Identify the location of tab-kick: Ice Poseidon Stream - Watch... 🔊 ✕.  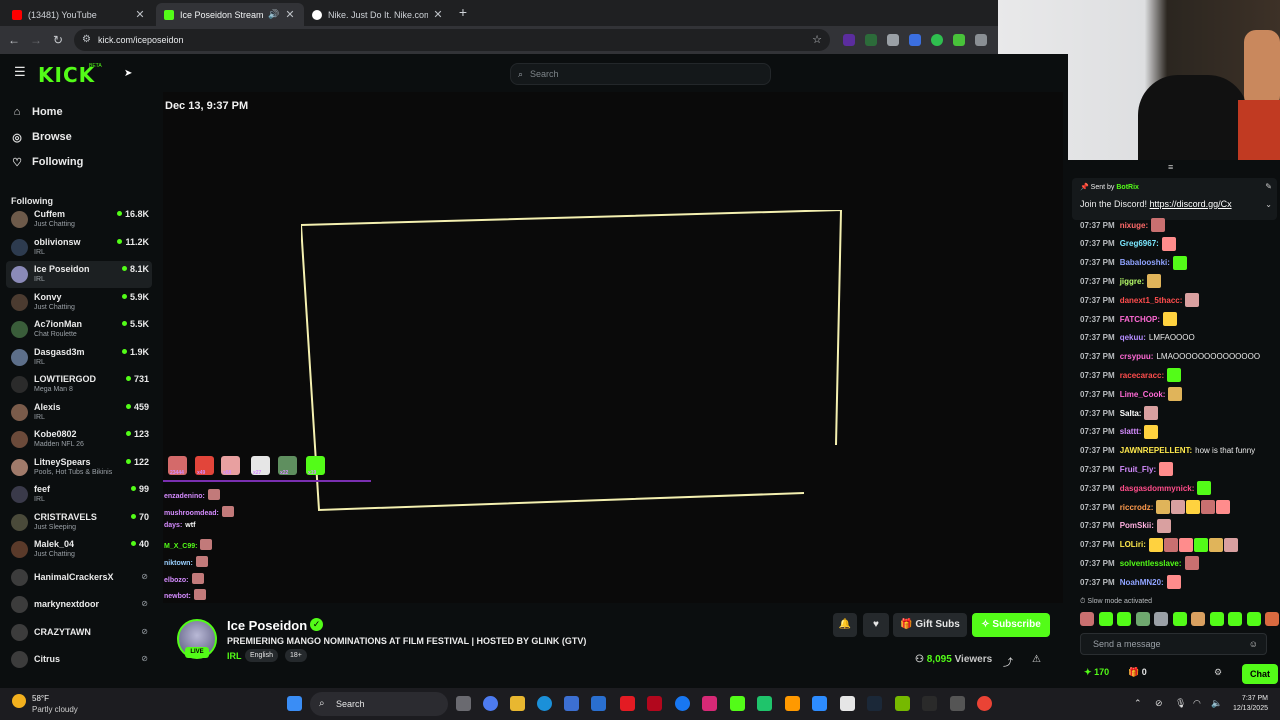
(230, 14).